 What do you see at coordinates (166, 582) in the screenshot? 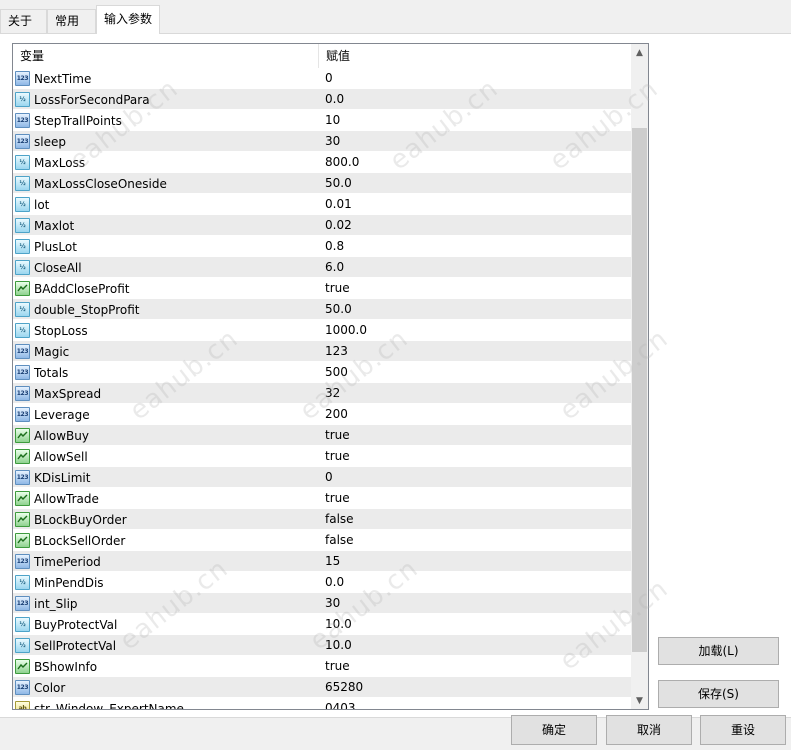
I see `variable-cell: ½ MinPendDis` at bounding box center [166, 582].